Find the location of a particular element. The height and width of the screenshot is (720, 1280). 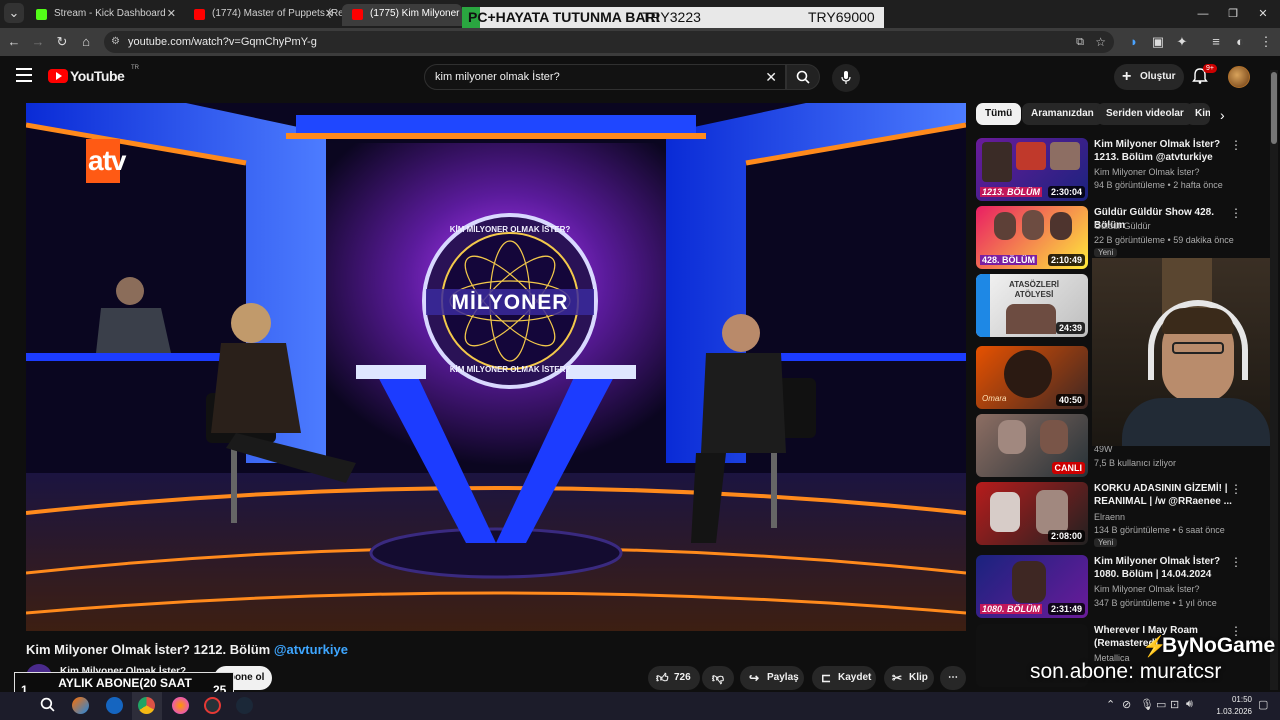

tab-kick-dashboard: Stream - Kick Dashboard ✕ is located at coordinates (105, 15).